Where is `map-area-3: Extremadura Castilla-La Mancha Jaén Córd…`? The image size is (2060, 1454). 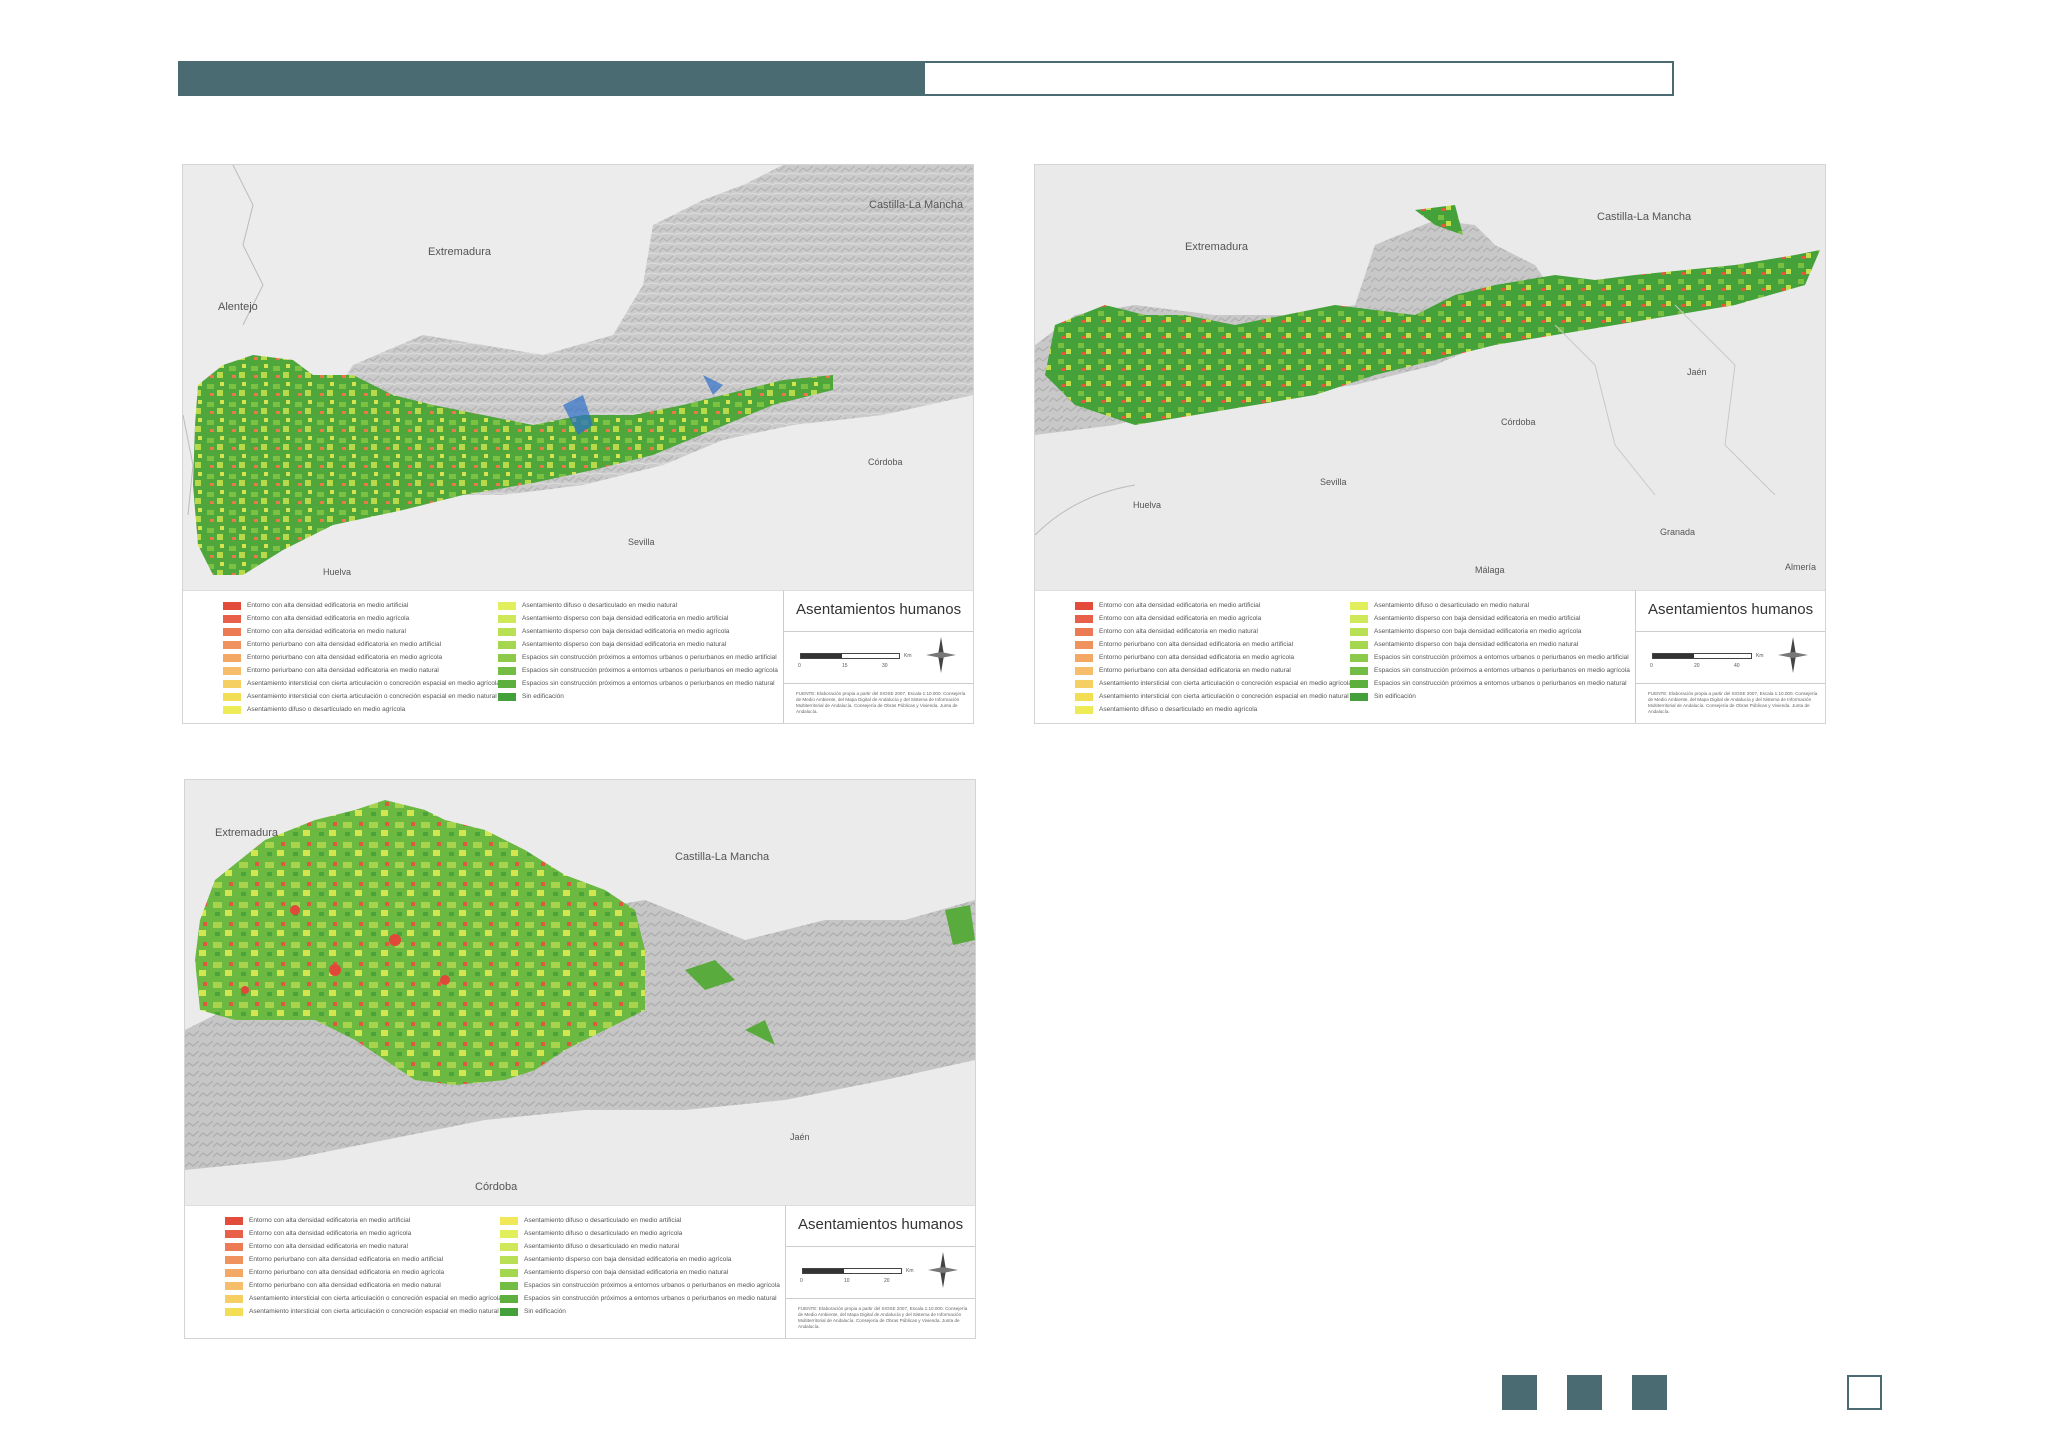 map-area-3: Extremadura Castilla-La Mancha Jaén Córd… is located at coordinates (580, 992).